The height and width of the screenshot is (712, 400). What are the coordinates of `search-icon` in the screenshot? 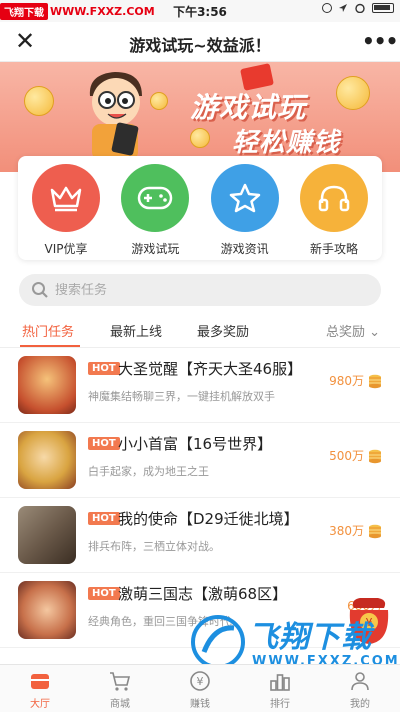 It's located at (40, 290).